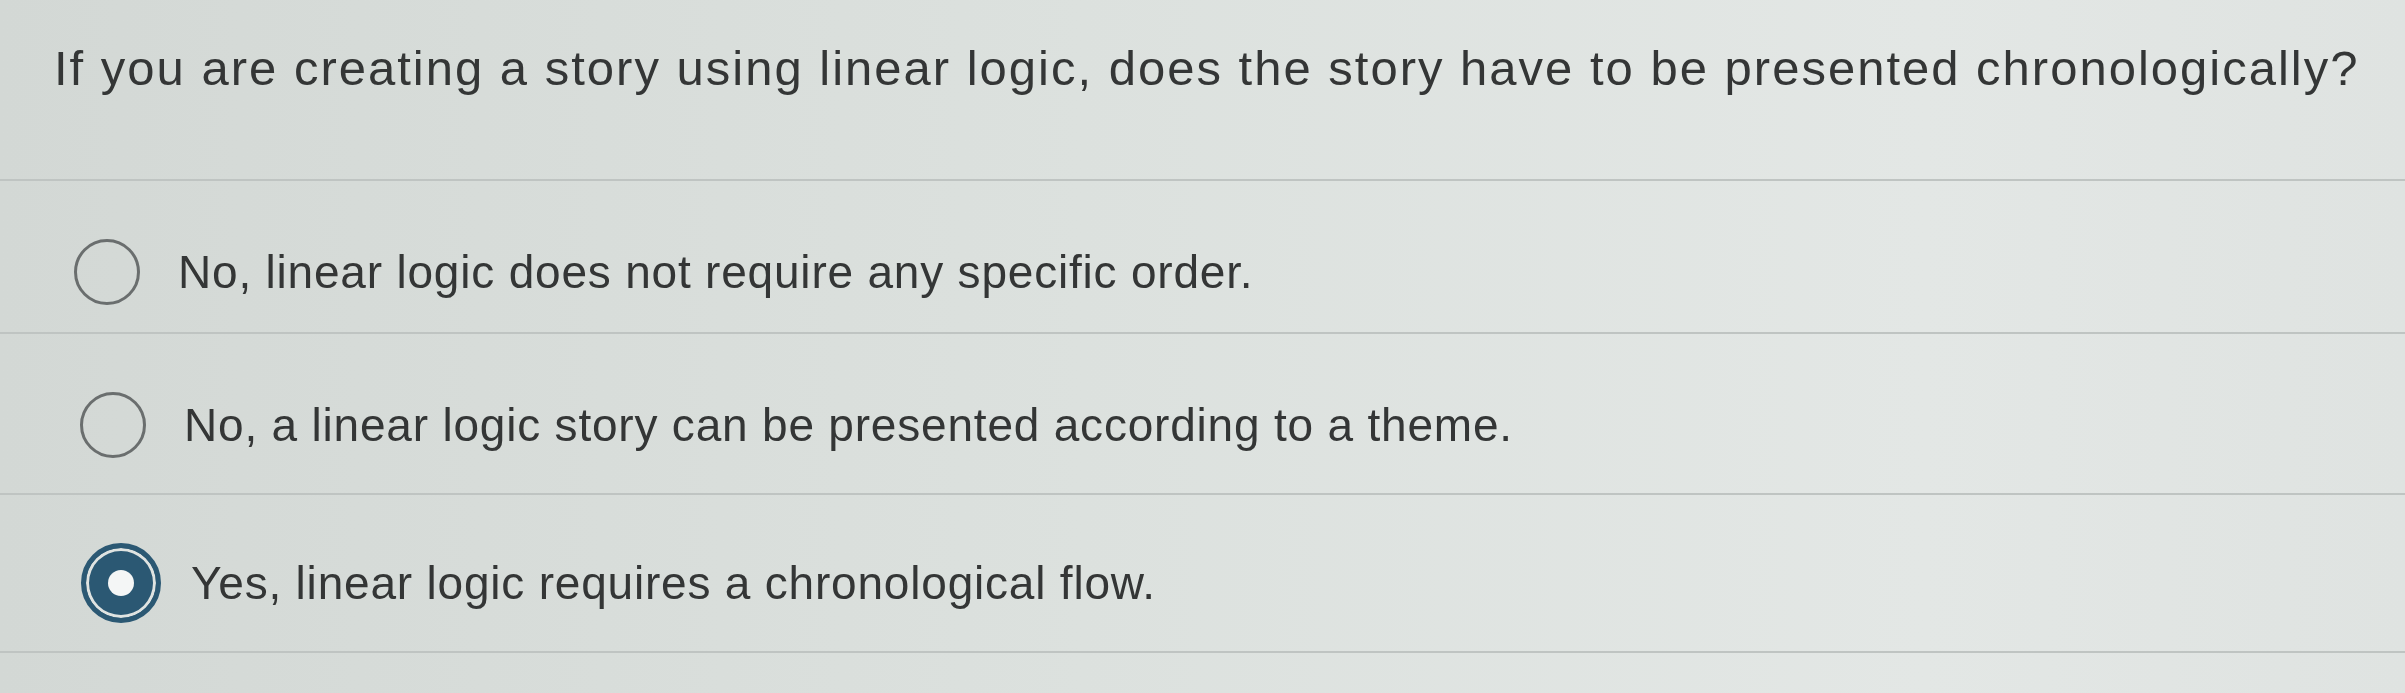  Describe the element at coordinates (848, 425) in the screenshot. I see `option-text: No, a linear logic story can be presented according to a theme.` at that location.